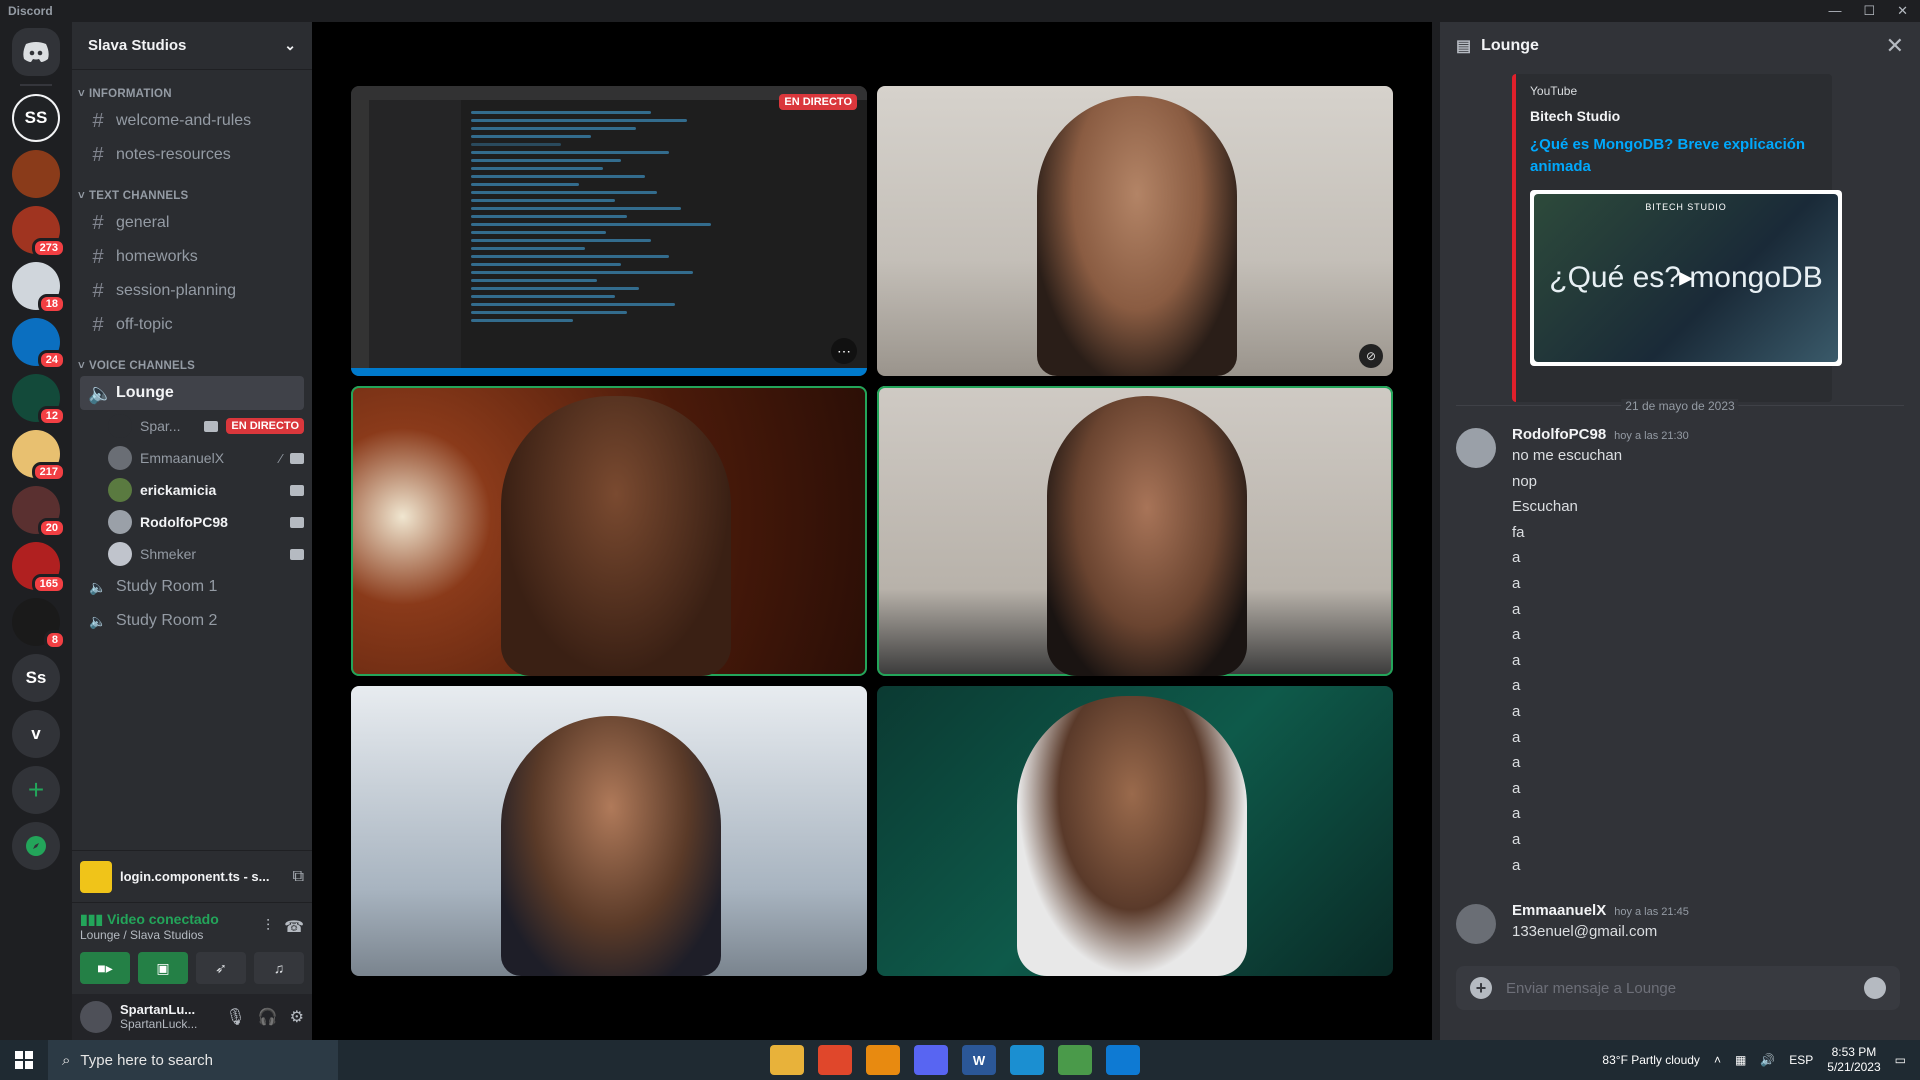 The width and height of the screenshot is (1920, 1080). I want to click on start-button, so click(24, 1060).